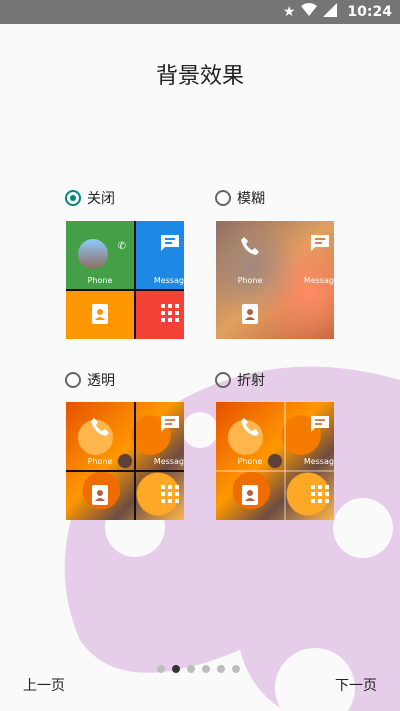  What do you see at coordinates (93, 254) in the screenshot?
I see `avatar` at bounding box center [93, 254].